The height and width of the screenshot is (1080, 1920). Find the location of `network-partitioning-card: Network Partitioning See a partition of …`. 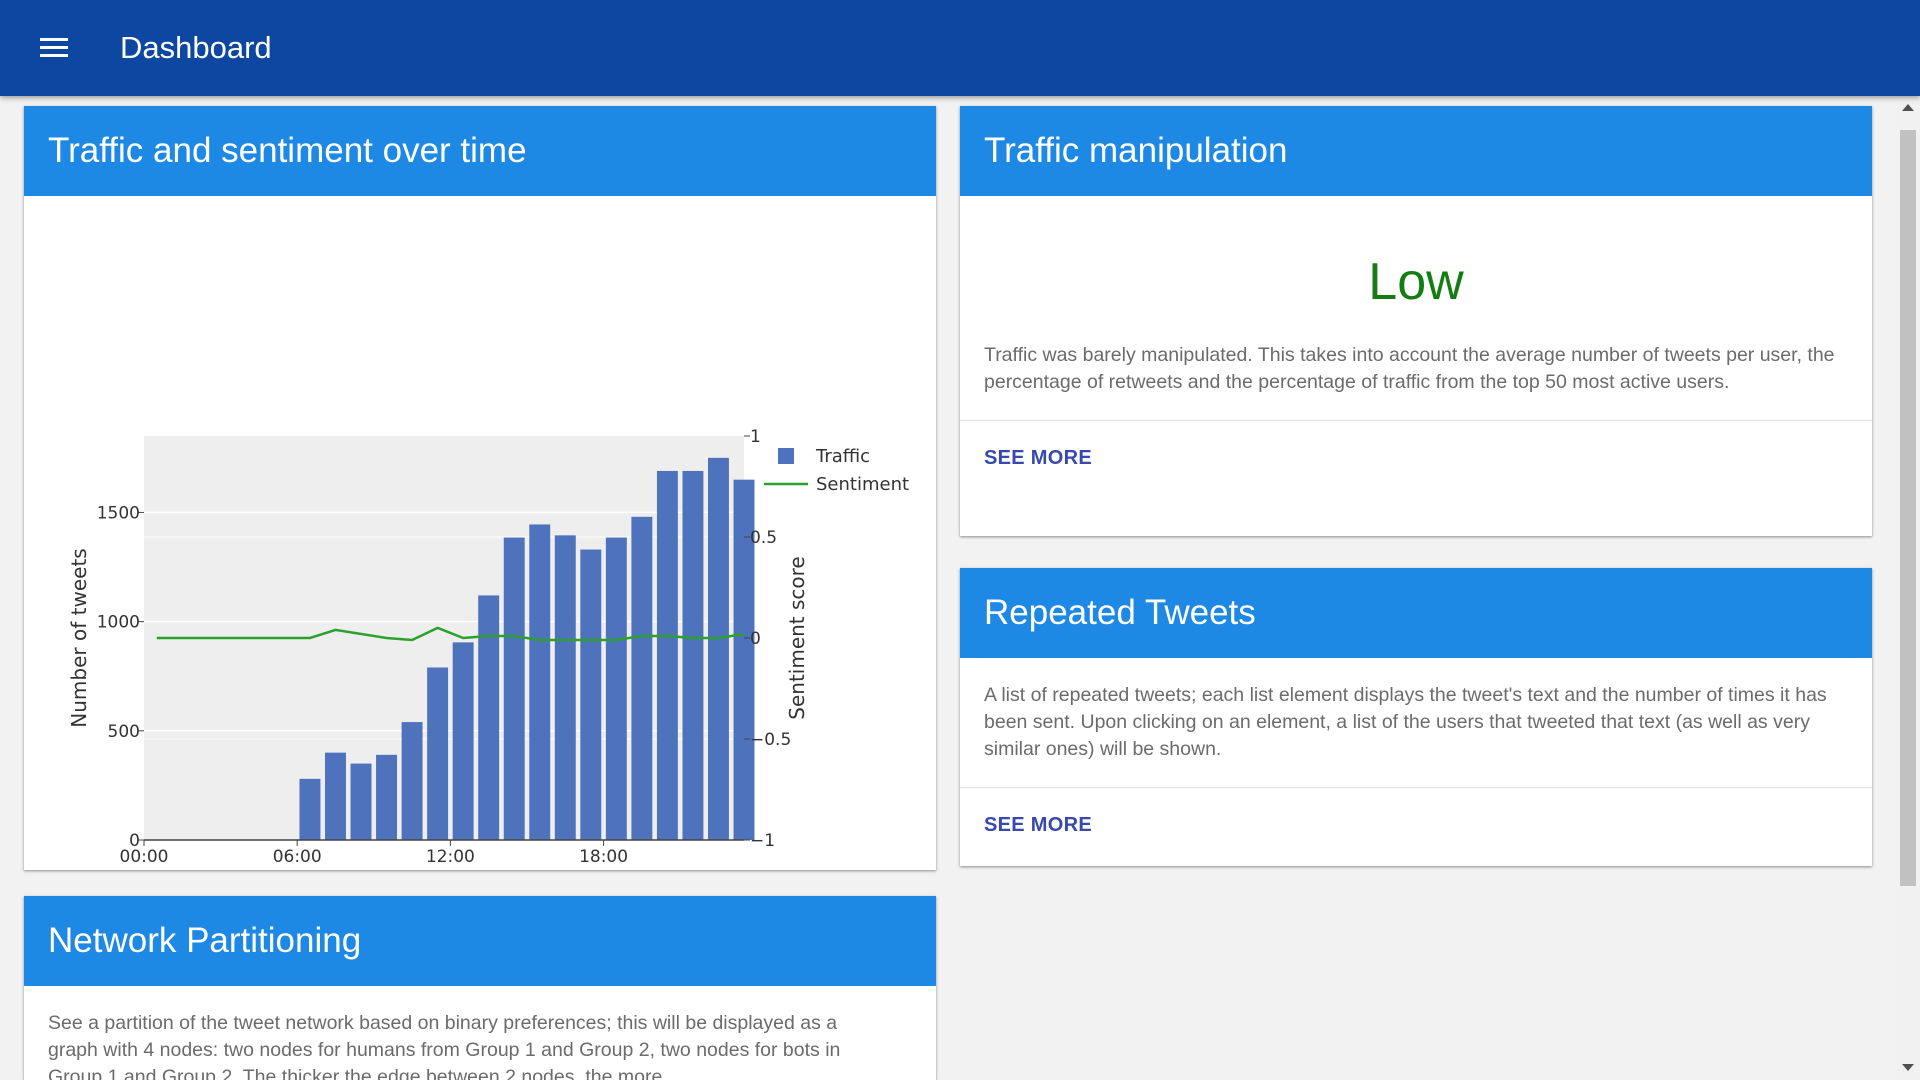

network-partitioning-card: Network Partitioning See a partition of … is located at coordinates (480, 988).